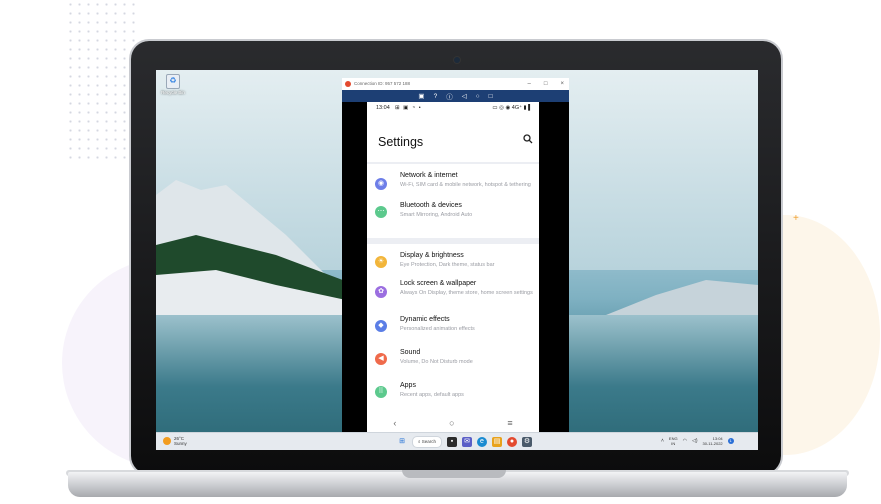 The image size is (881, 504). I want to click on nav-home-icon: ○, so click(451, 423).